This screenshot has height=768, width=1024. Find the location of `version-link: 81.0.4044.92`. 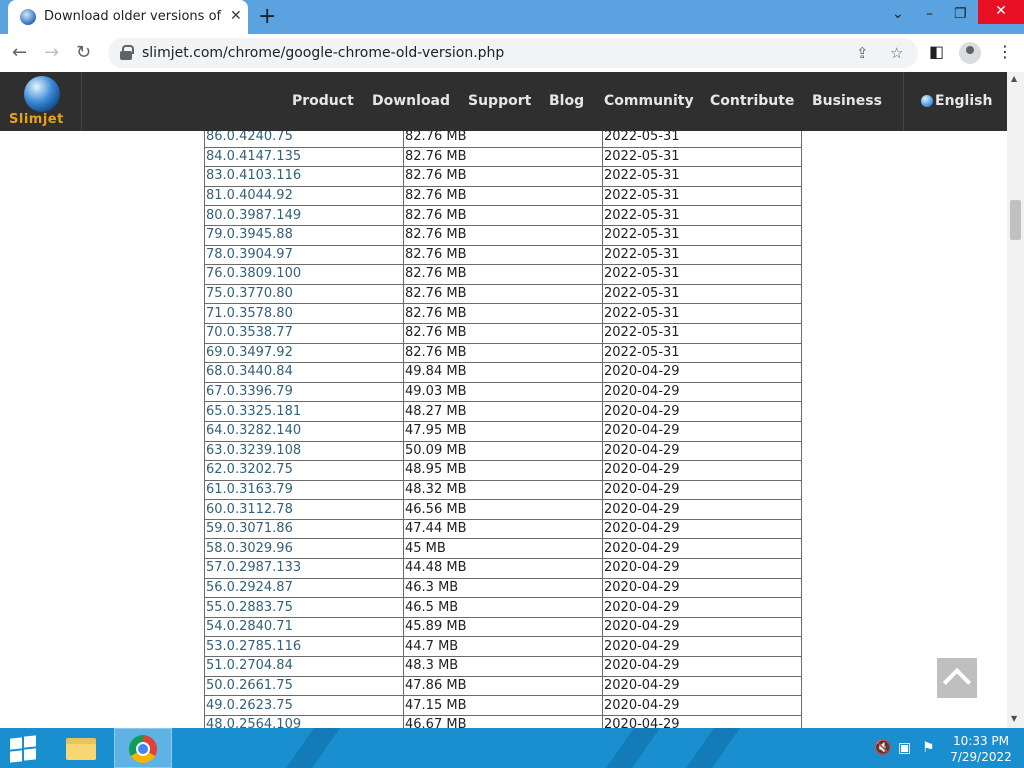

version-link: 81.0.4044.92 is located at coordinates (304, 196).